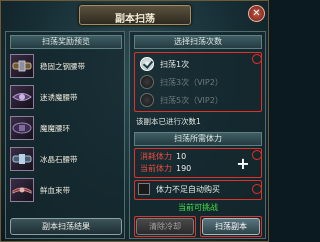 The height and width of the screenshot is (242, 320). I want to click on sweep-count-header: 选择扫荡次数, so click(198, 42).